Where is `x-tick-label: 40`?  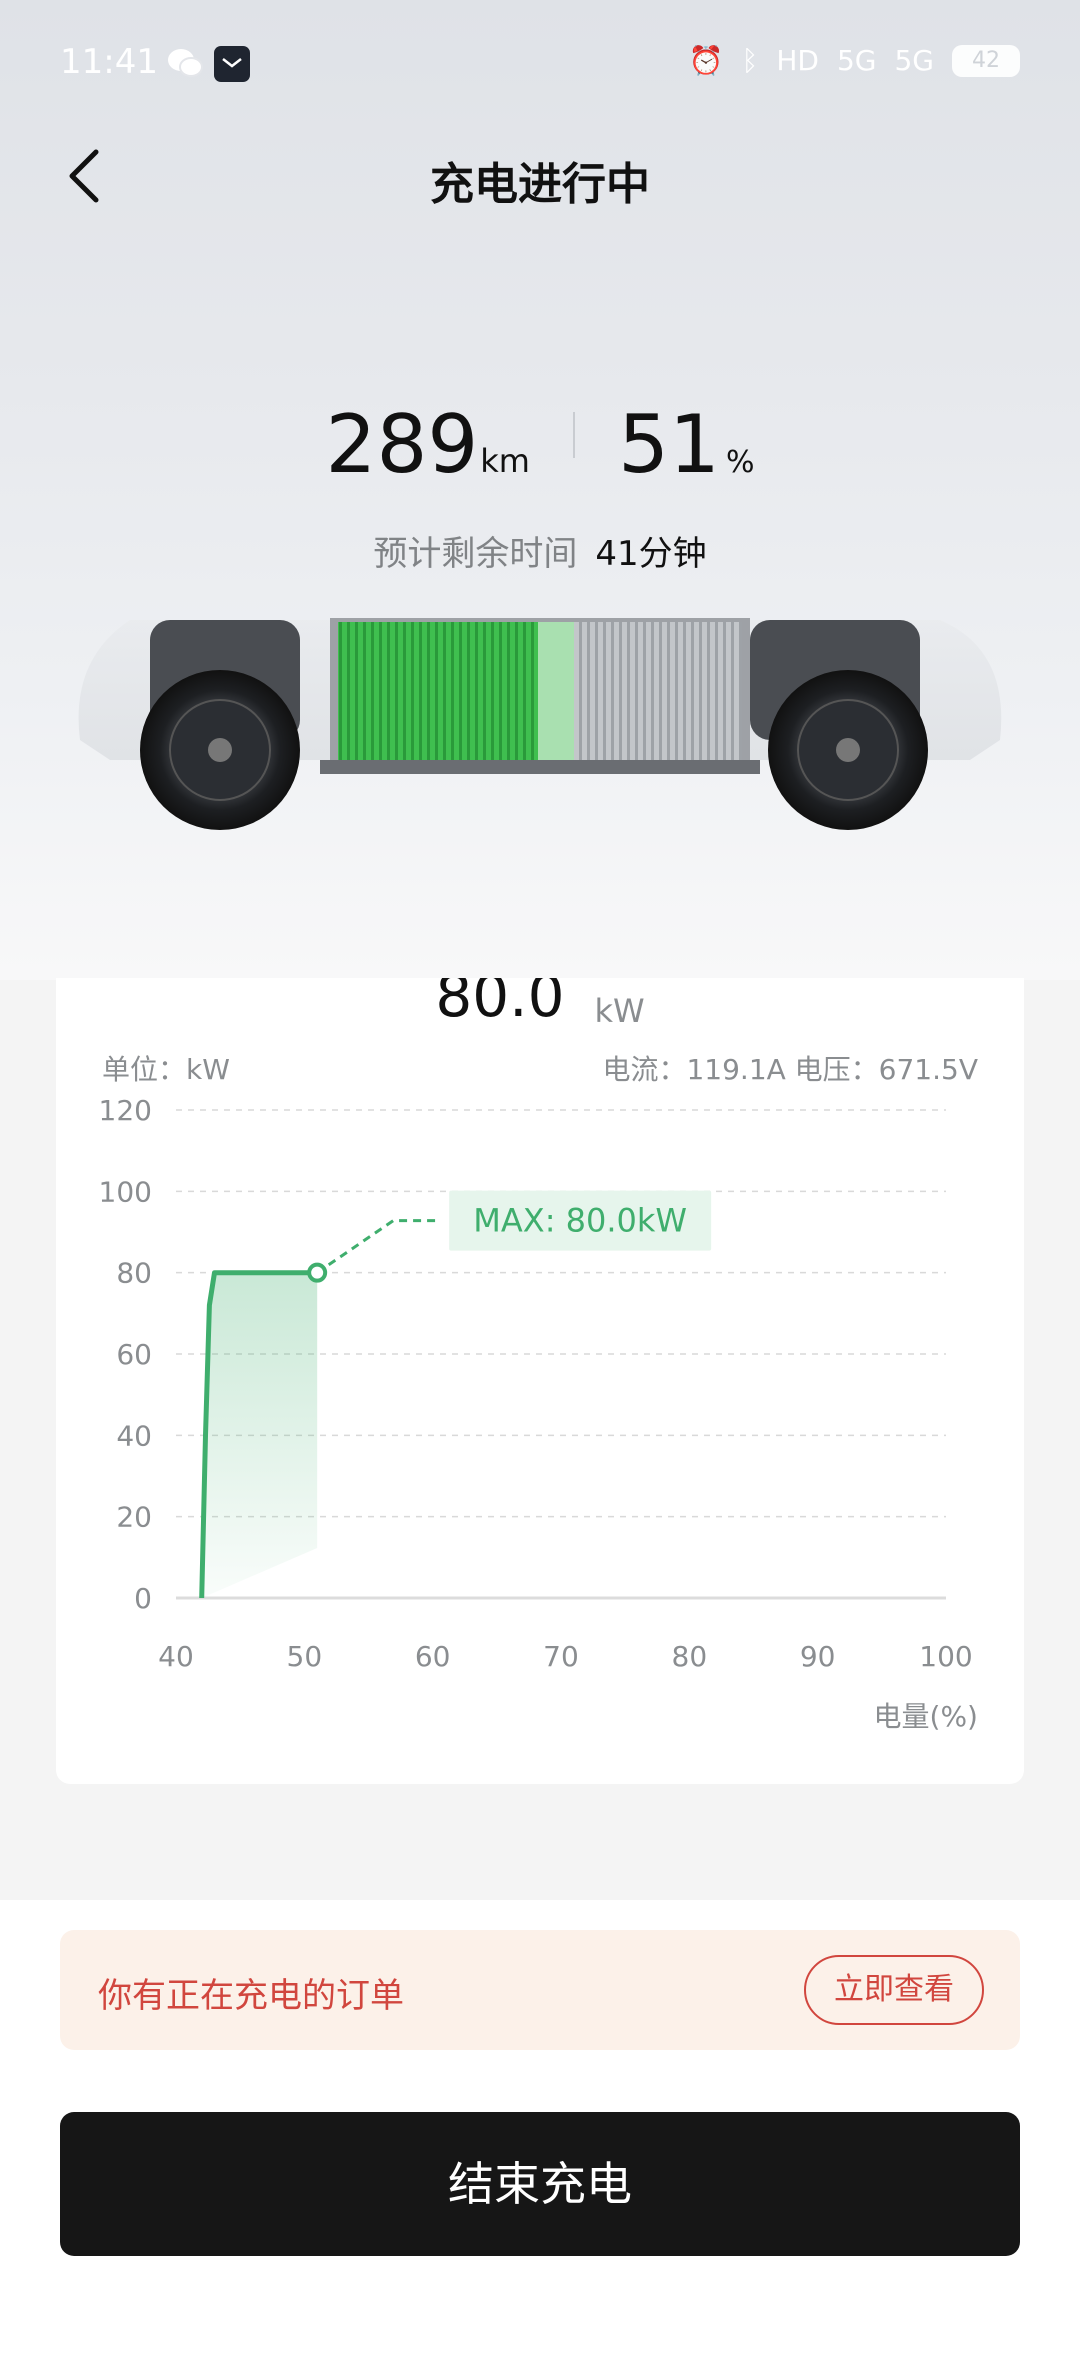
x-tick-label: 40 is located at coordinates (176, 1656).